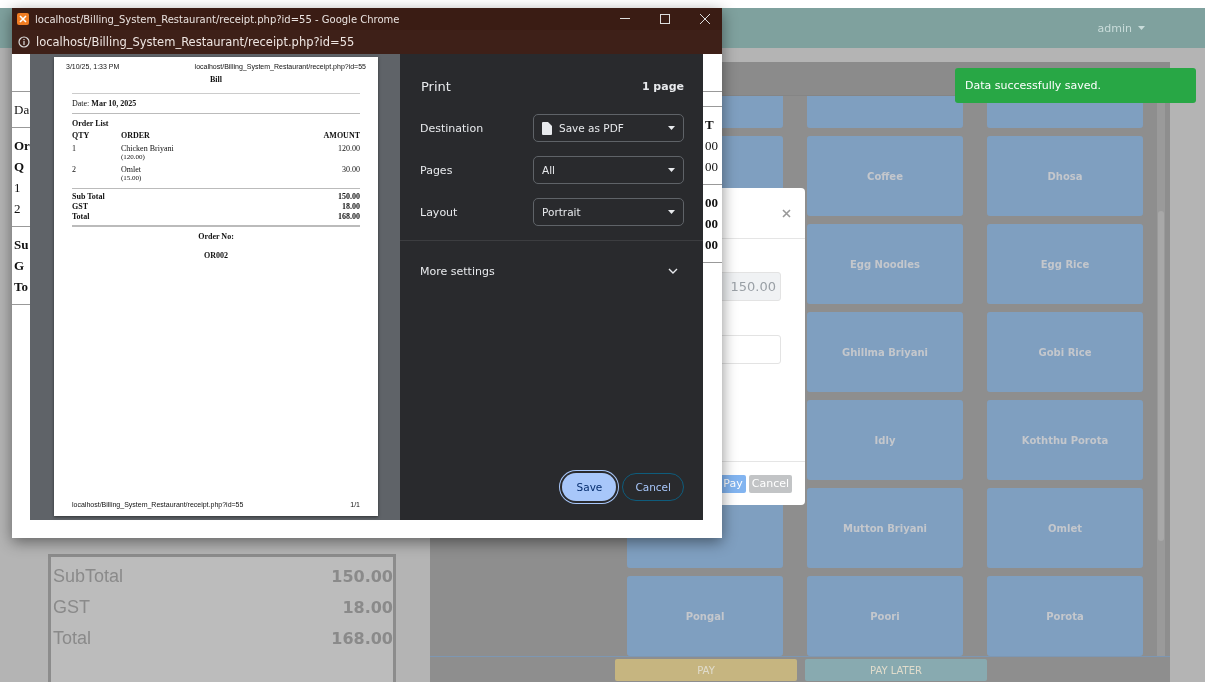 The width and height of the screenshot is (1205, 682). I want to click on document-text: 2, so click(17, 208).